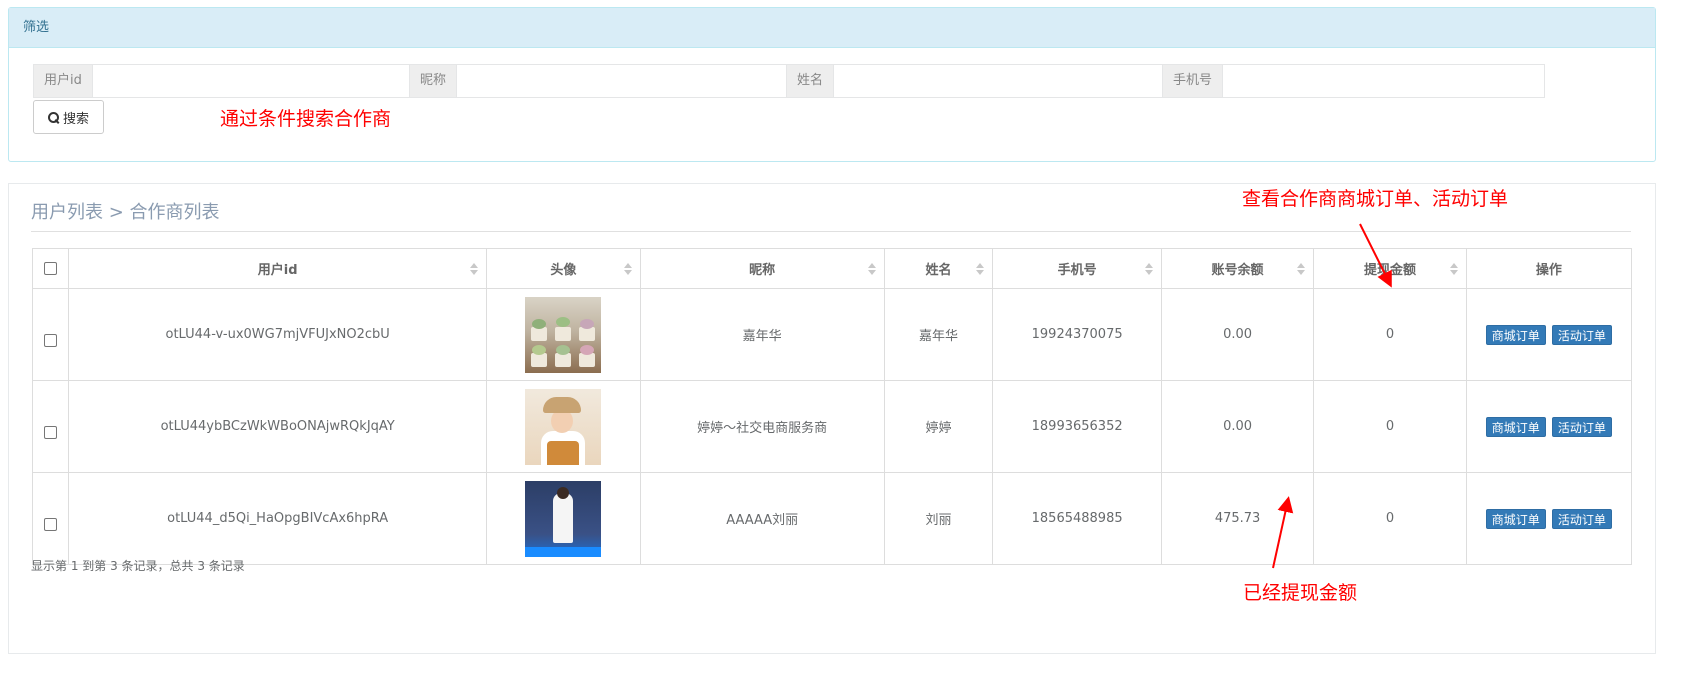  I want to click on phone-cell: 19924370075, so click(1077, 334).